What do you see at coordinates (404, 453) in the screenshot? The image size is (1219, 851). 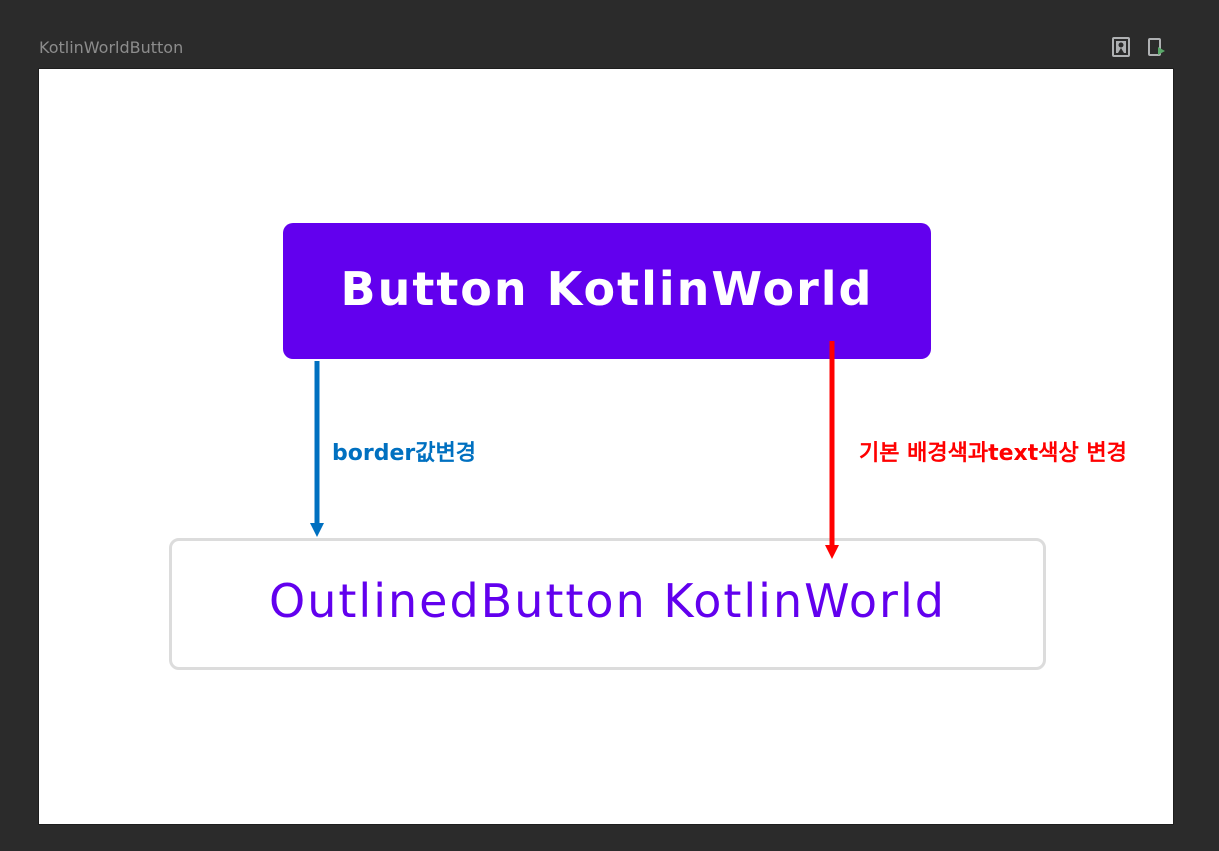 I see `annotation-border-change: border값변경` at bounding box center [404, 453].